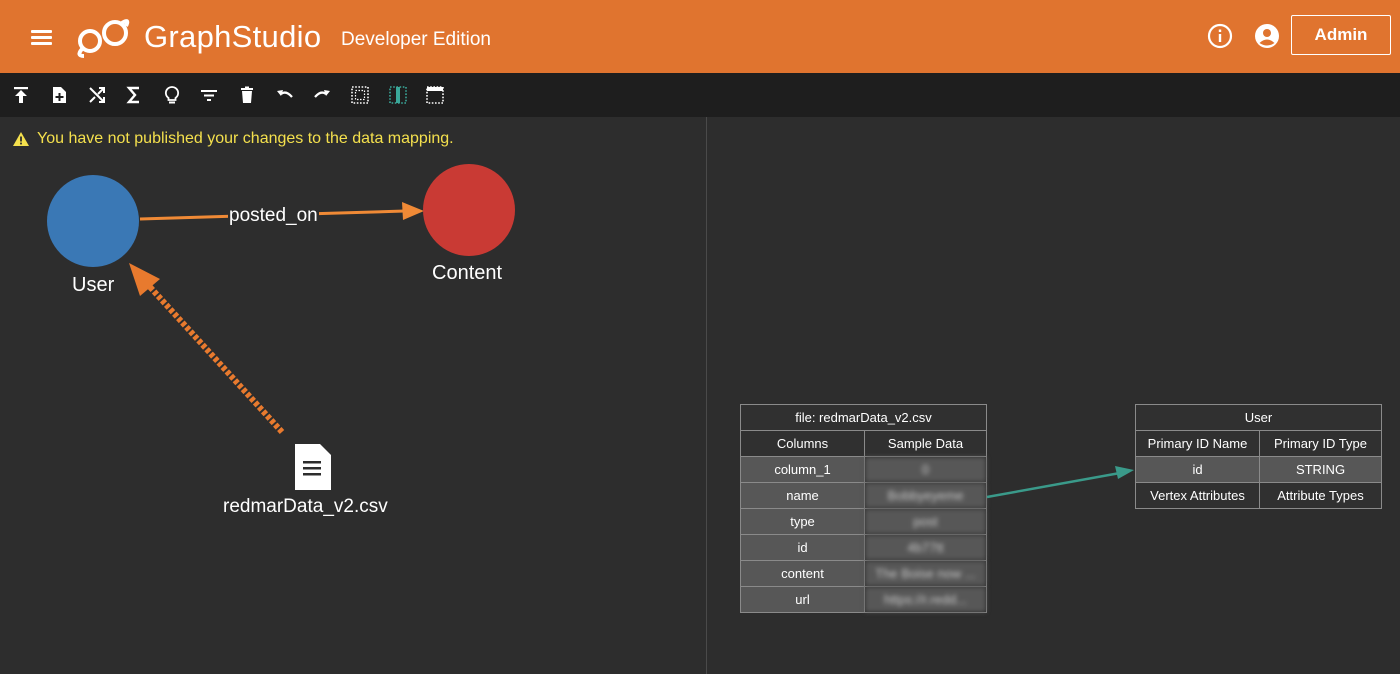  I want to click on file-column-name: column_1, so click(802, 469).